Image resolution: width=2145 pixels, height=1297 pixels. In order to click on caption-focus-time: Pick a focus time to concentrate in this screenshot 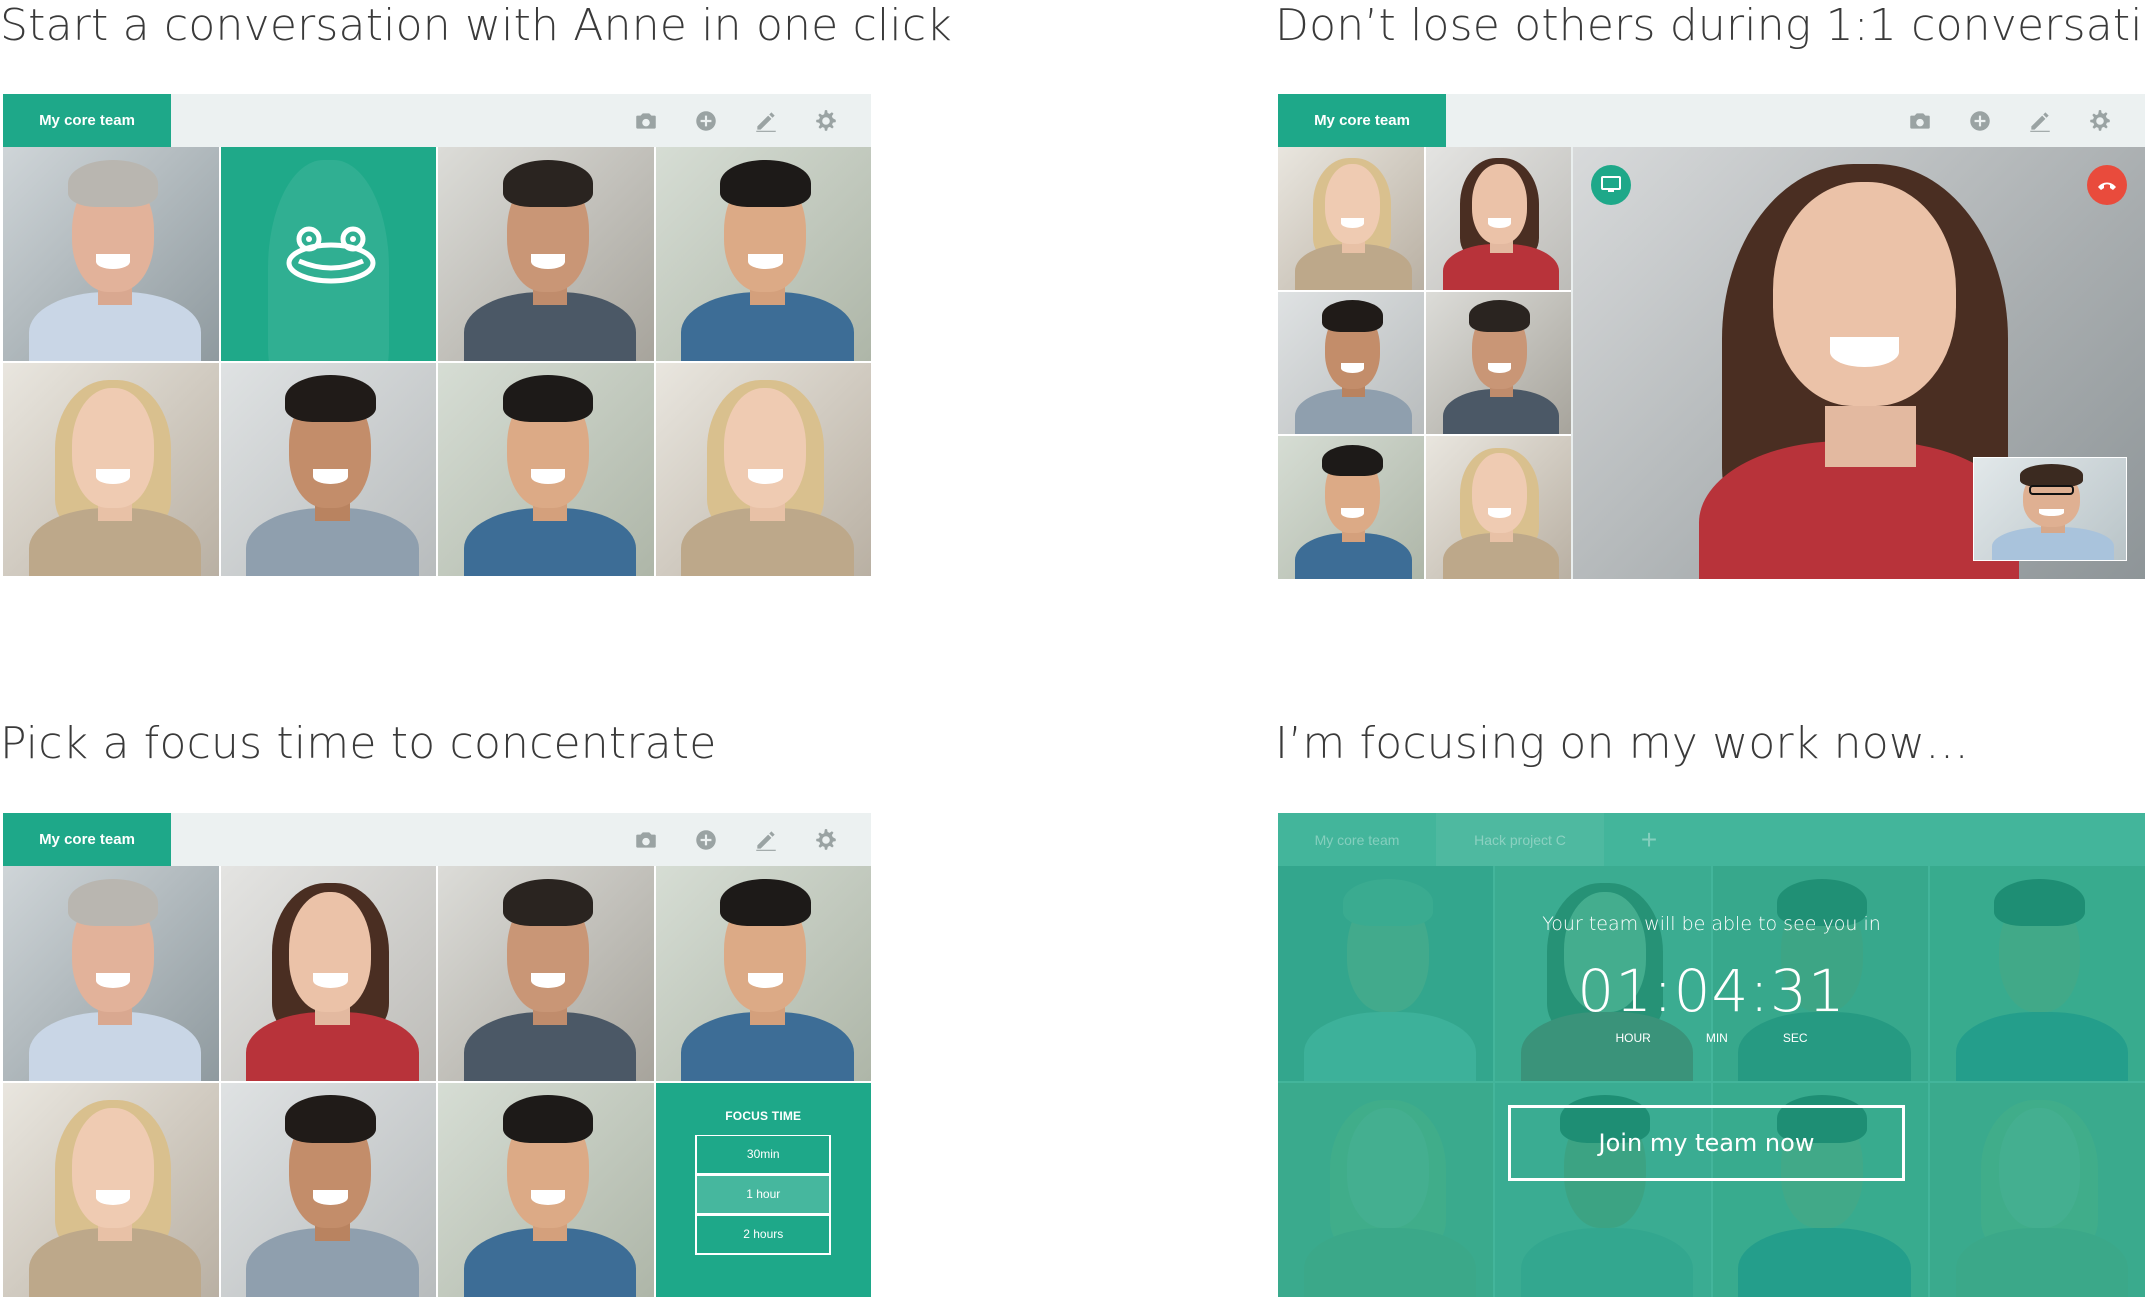, I will do `click(358, 743)`.